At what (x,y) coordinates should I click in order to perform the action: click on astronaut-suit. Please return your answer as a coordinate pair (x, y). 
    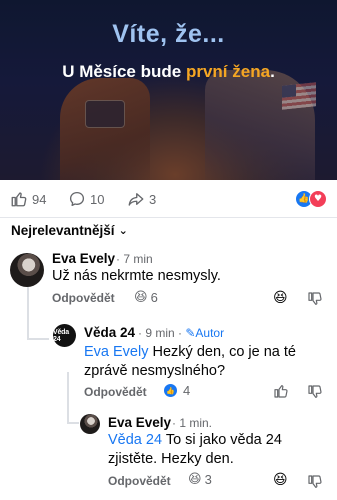
    Looking at the image, I should click on (105, 129).